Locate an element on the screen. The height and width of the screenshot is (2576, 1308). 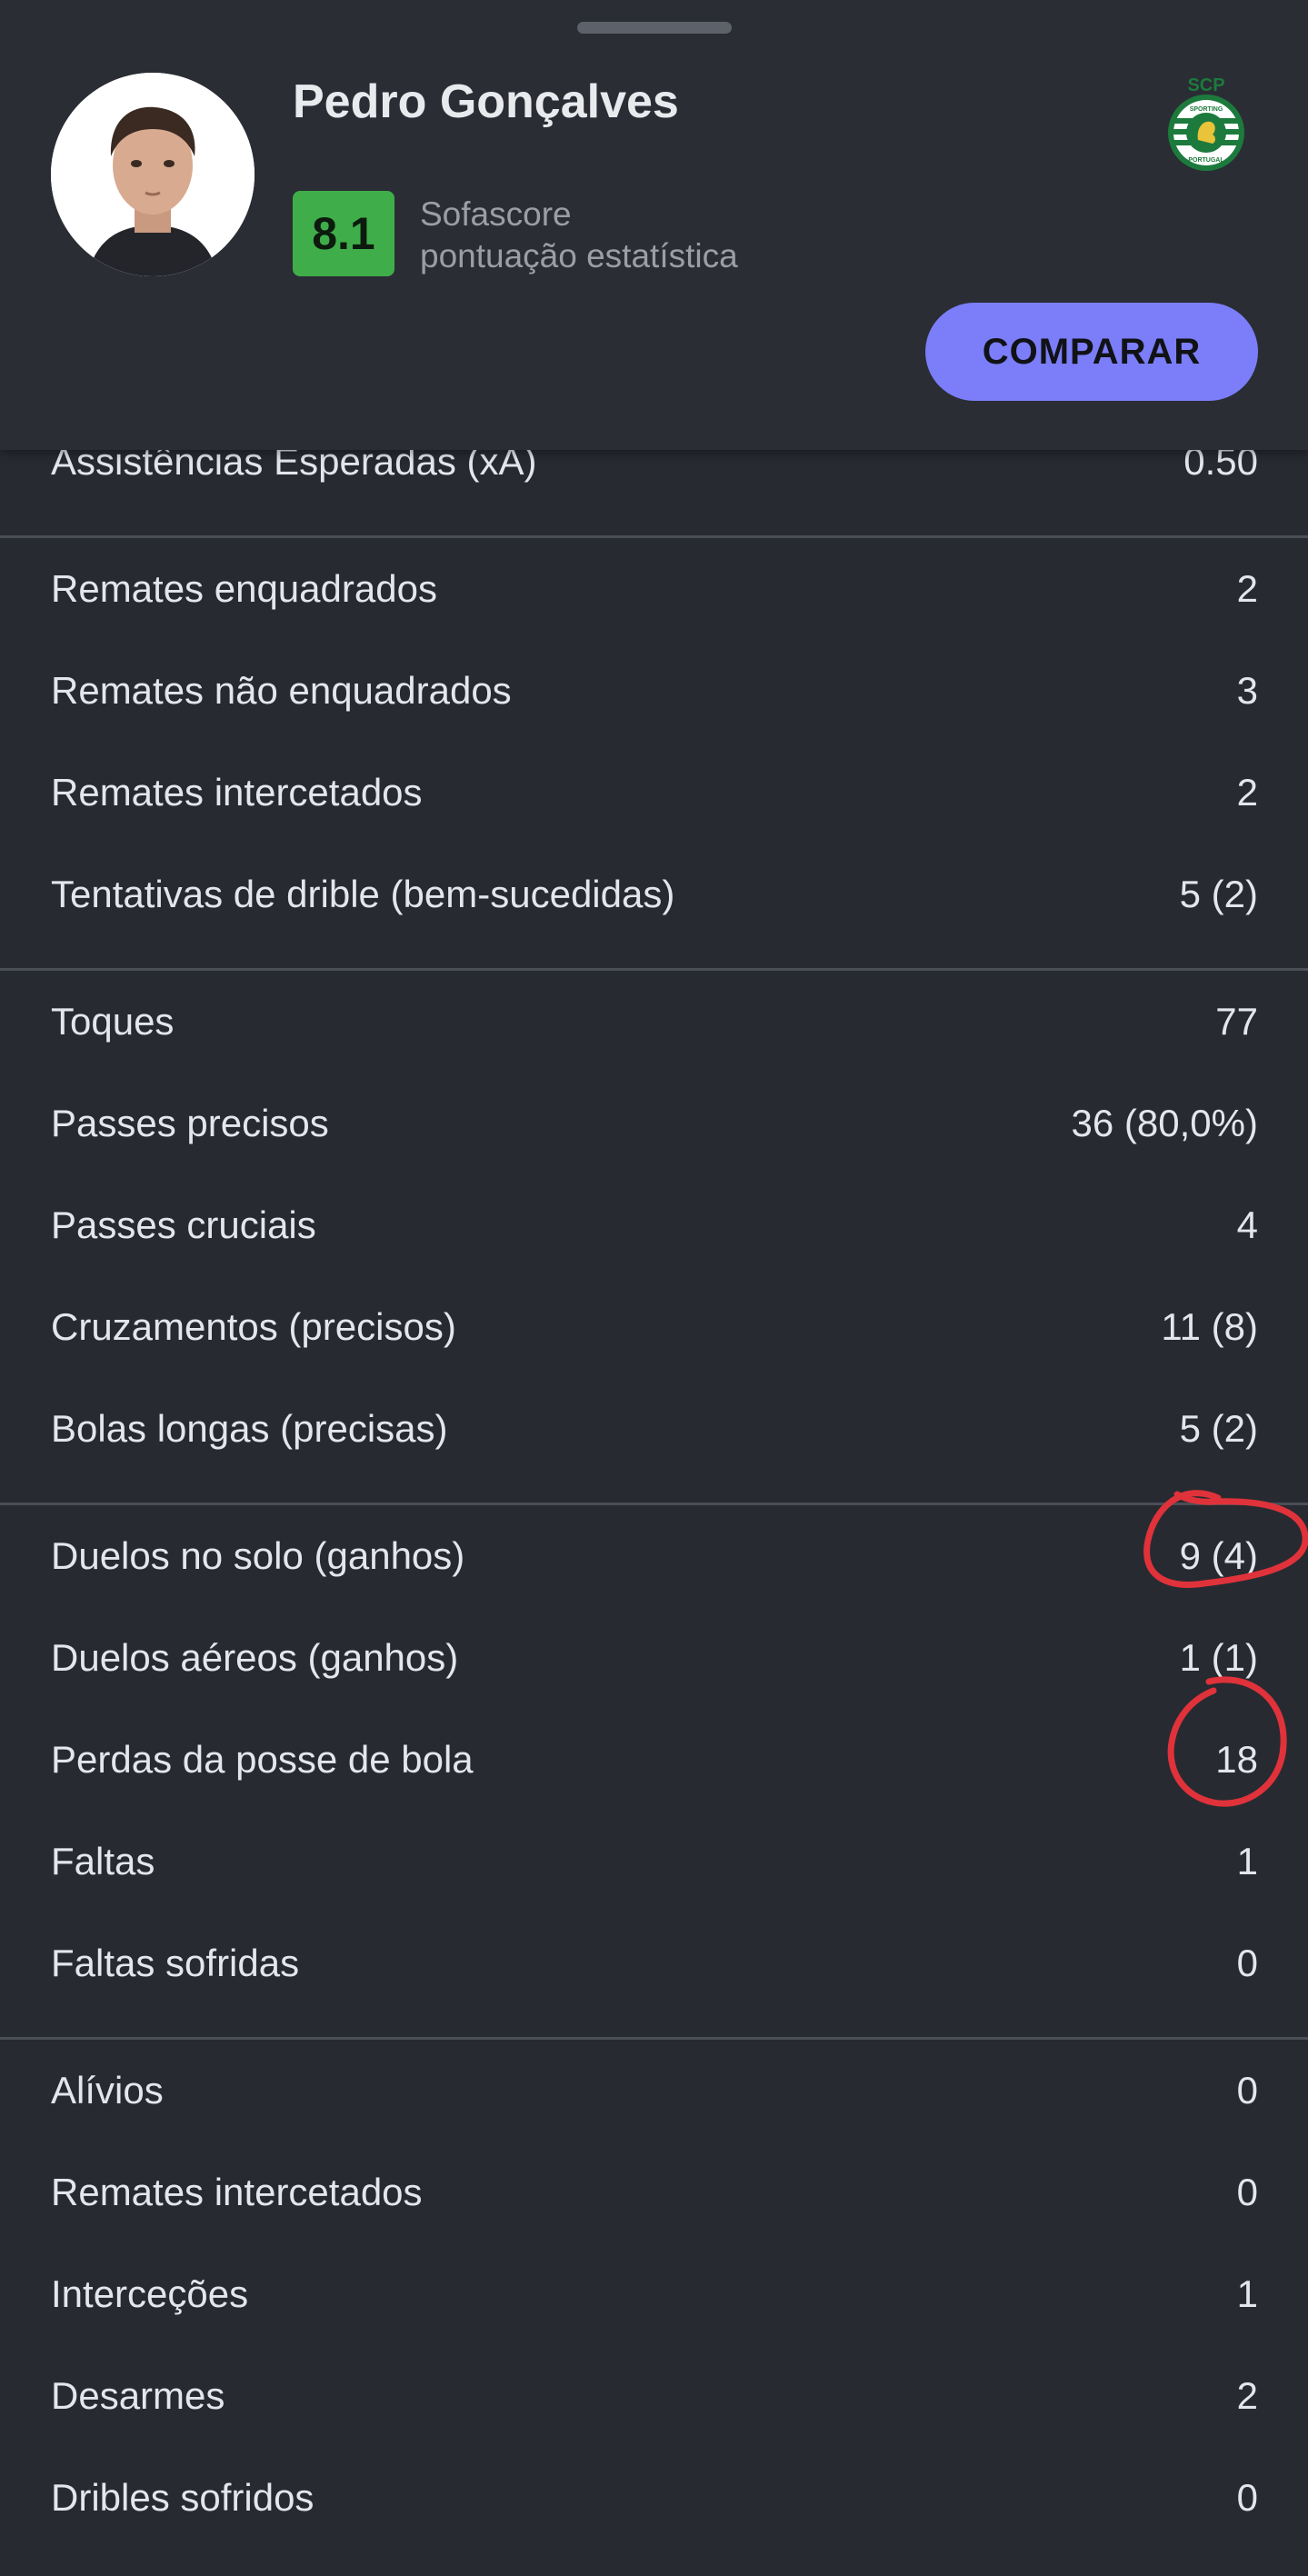
player-avatar is located at coordinates (153, 174).